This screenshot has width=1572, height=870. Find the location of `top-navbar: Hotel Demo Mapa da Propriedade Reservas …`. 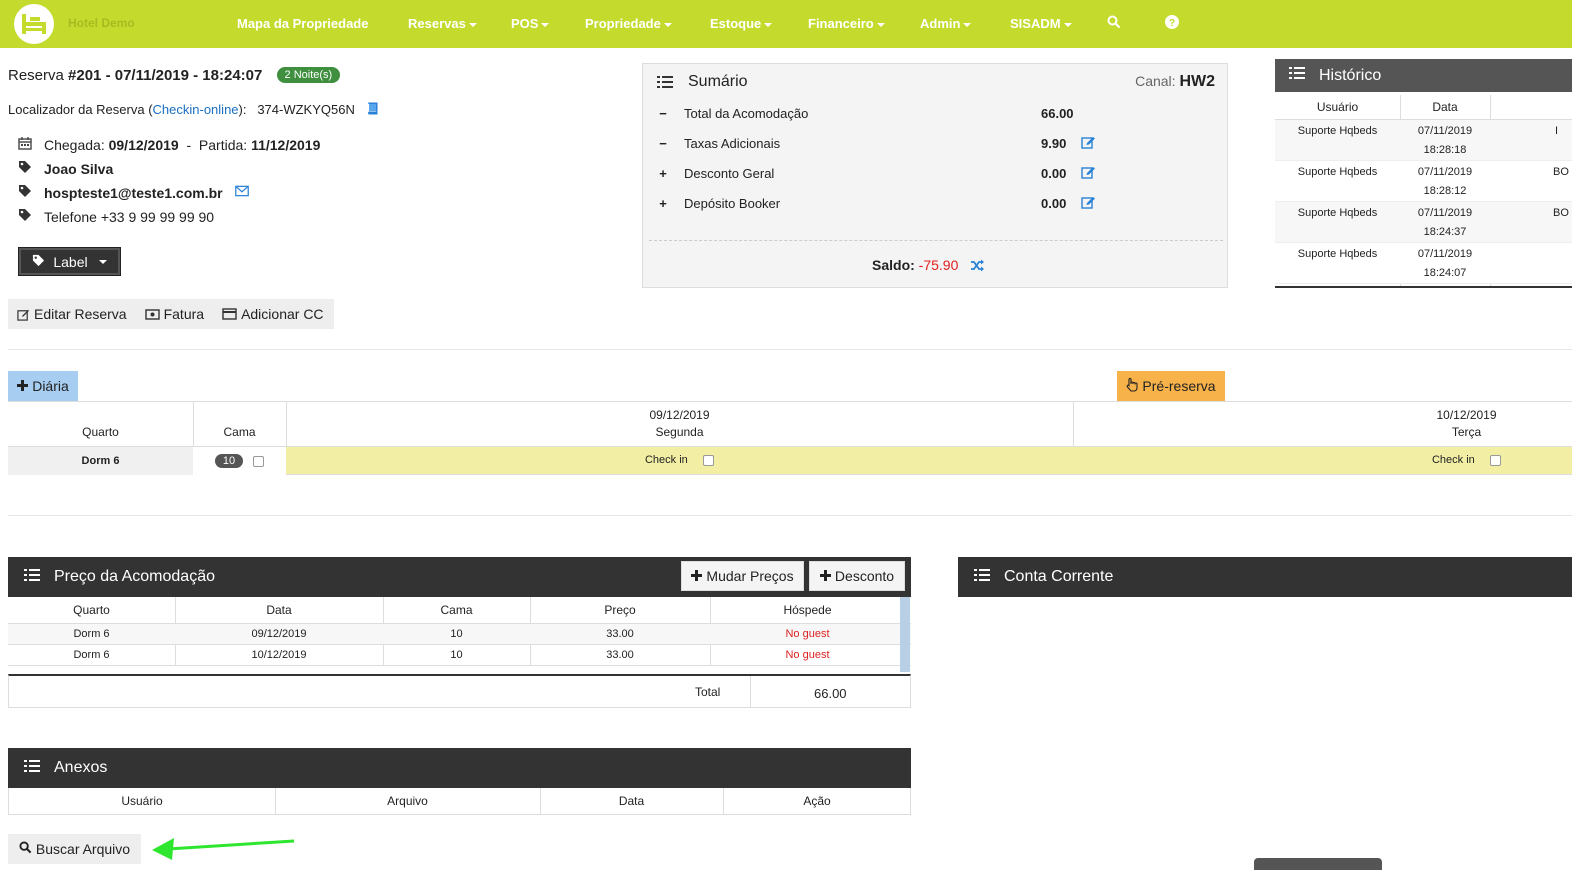

top-navbar: Hotel Demo Mapa da Propriedade Reservas … is located at coordinates (786, 24).